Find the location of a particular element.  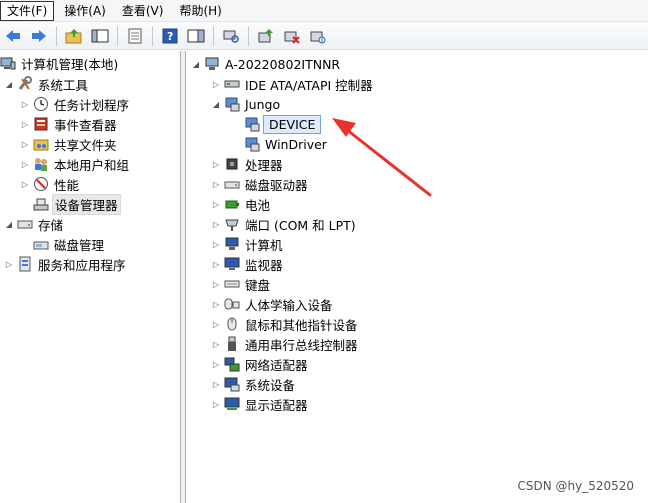

device-item-label: DEVICE is located at coordinates (292, 124).